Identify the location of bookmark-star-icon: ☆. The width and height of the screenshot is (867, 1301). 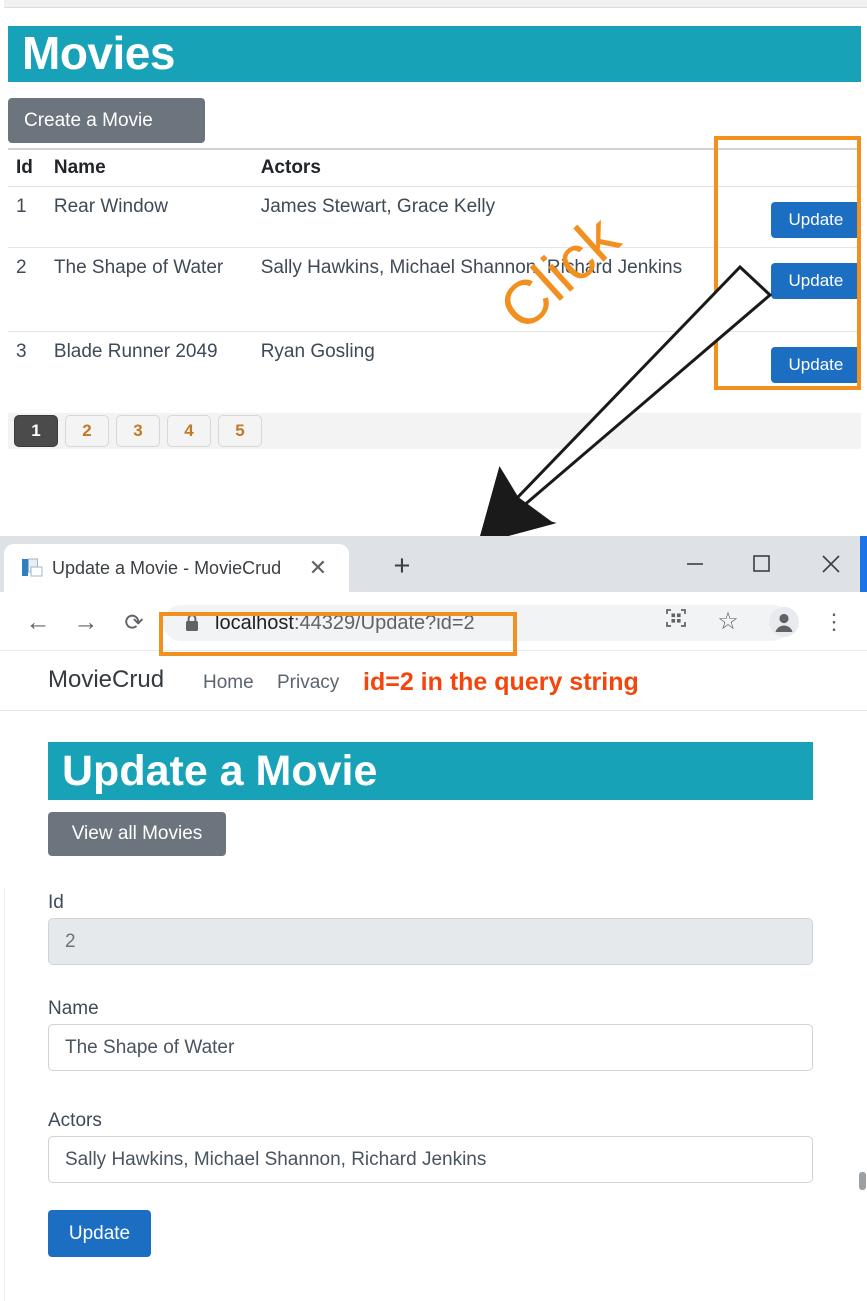
(728, 622).